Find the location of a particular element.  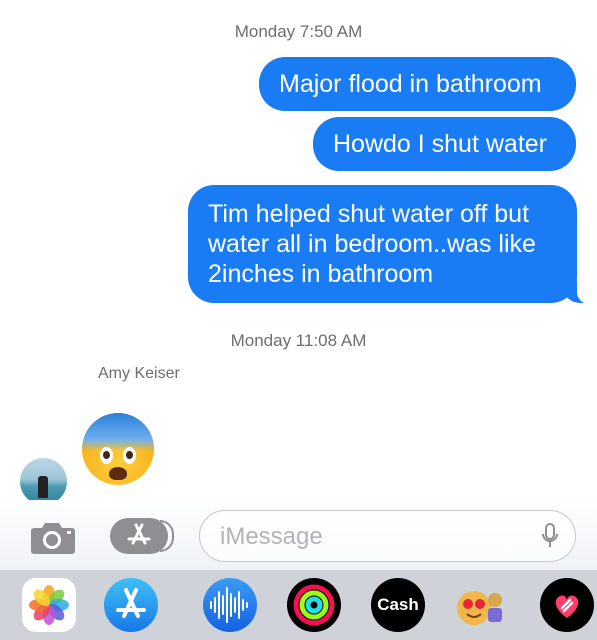

activity-rings-icon is located at coordinates (314, 605).